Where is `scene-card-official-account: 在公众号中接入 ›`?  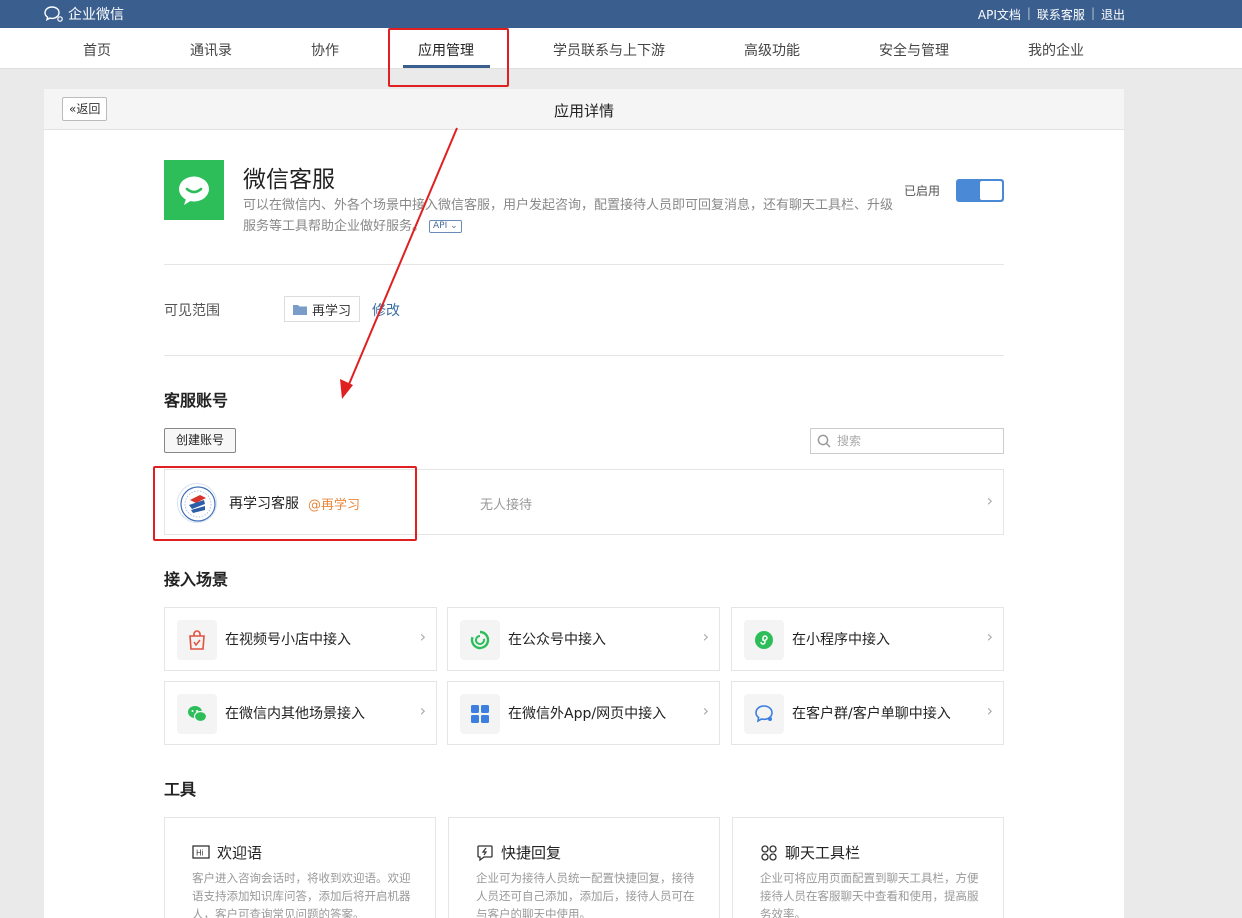 scene-card-official-account: 在公众号中接入 › is located at coordinates (583, 639).